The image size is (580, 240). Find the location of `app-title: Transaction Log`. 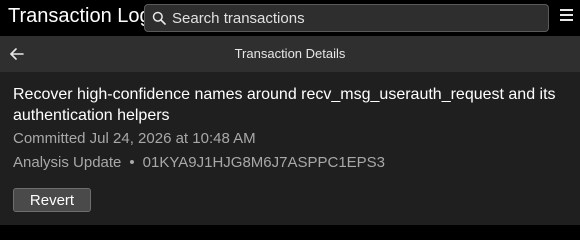

app-title: Transaction Log is located at coordinates (79, 16).